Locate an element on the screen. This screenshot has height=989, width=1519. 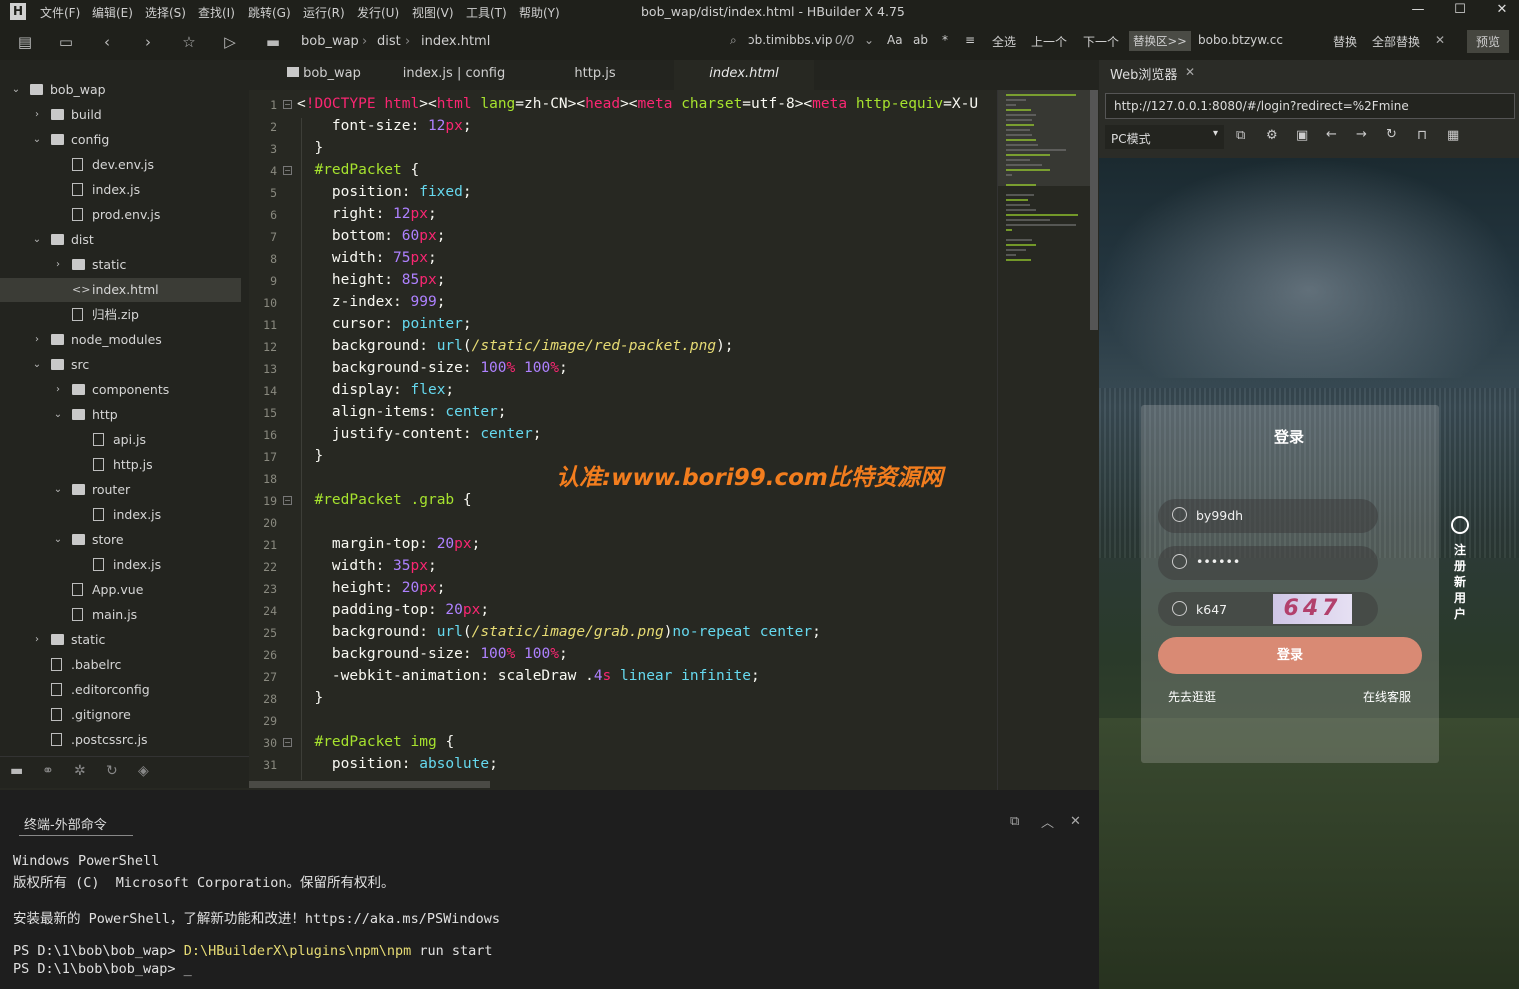
menu-tools: 工具(T) is located at coordinates (486, 12).